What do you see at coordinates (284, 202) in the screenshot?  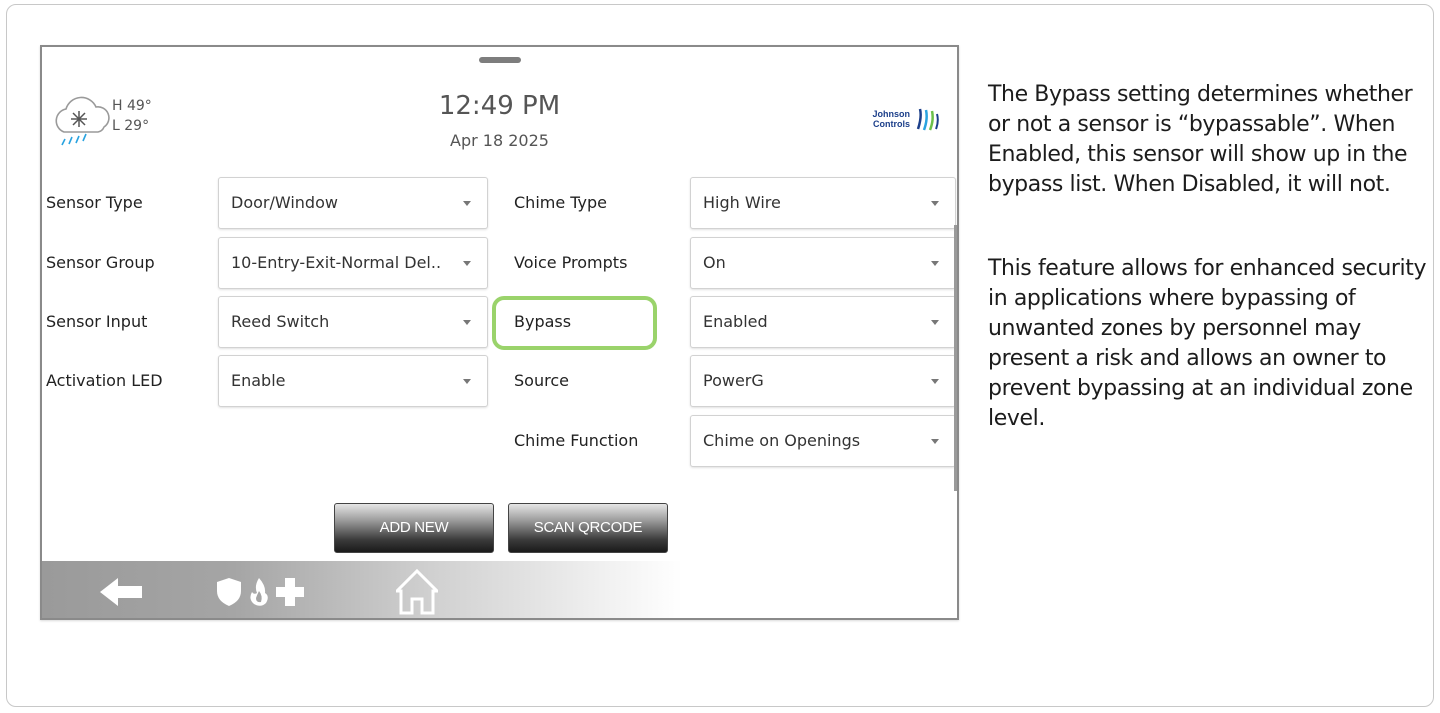 I see `select-sensor-type-value: Door/Window` at bounding box center [284, 202].